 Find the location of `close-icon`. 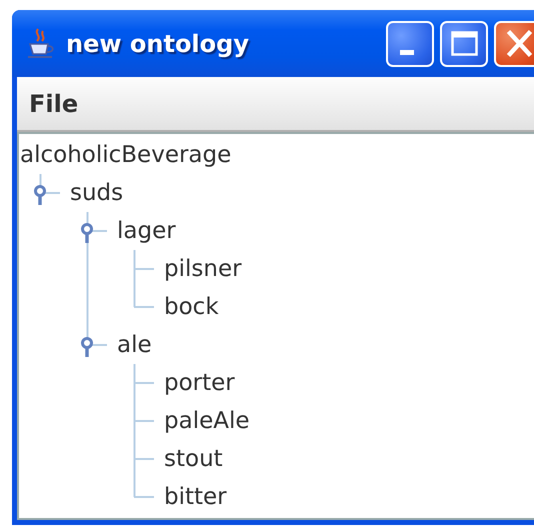

close-icon is located at coordinates (519, 43).